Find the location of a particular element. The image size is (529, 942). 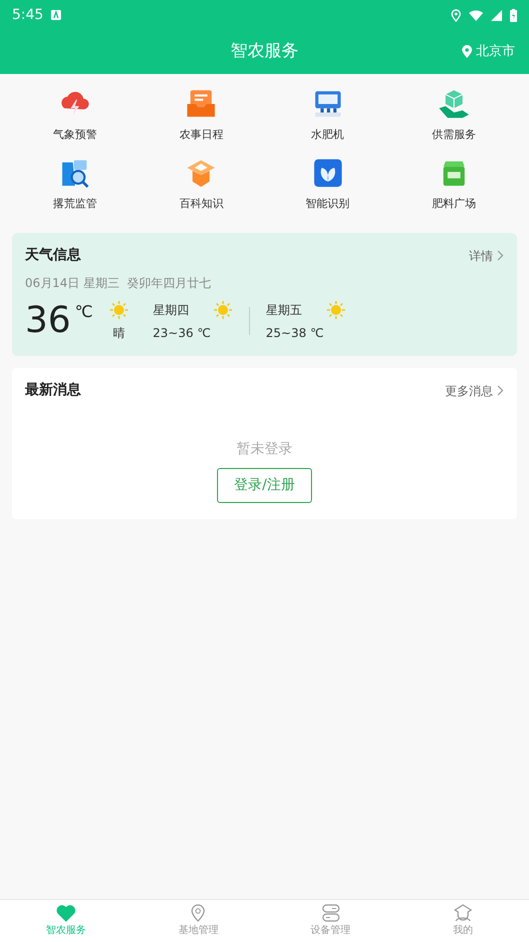

temperature-unit: ℃ is located at coordinates (83, 312).